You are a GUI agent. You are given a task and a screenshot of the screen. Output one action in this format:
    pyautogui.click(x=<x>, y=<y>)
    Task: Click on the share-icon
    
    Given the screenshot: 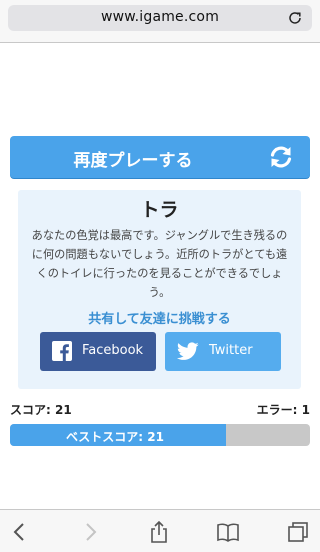 What is the action you would take?
    pyautogui.click(x=159, y=532)
    